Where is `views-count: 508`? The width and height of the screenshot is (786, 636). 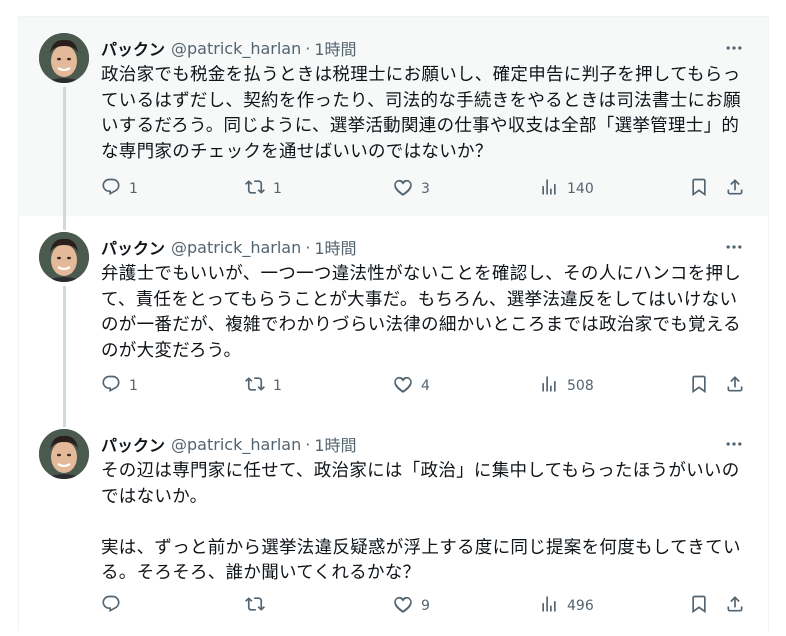 views-count: 508 is located at coordinates (580, 386).